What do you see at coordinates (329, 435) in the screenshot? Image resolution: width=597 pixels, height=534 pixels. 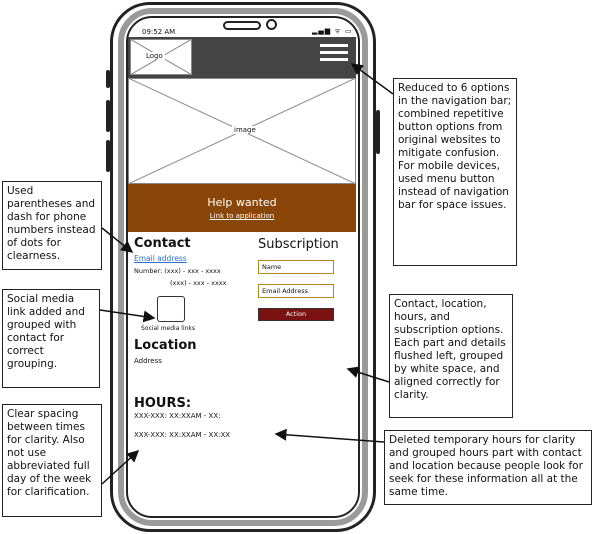 I see `arrow-hours-grouping` at bounding box center [329, 435].